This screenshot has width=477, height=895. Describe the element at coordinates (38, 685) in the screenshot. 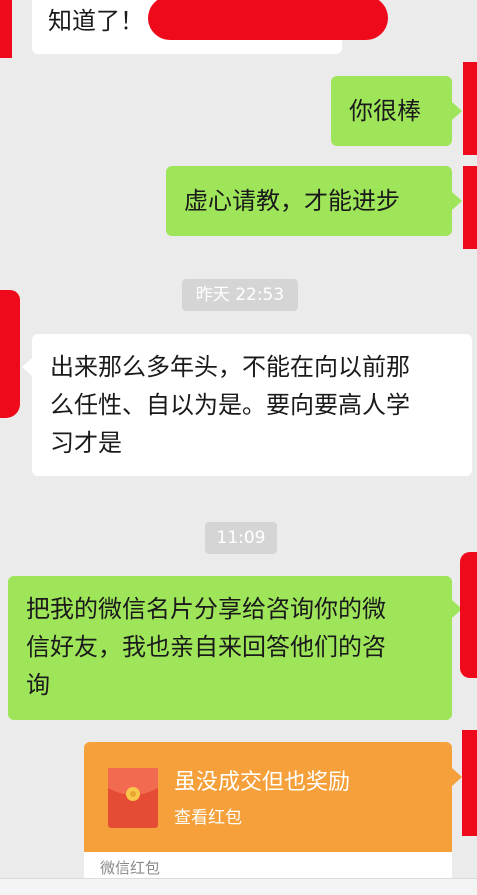

I see `message-line: 询` at that location.